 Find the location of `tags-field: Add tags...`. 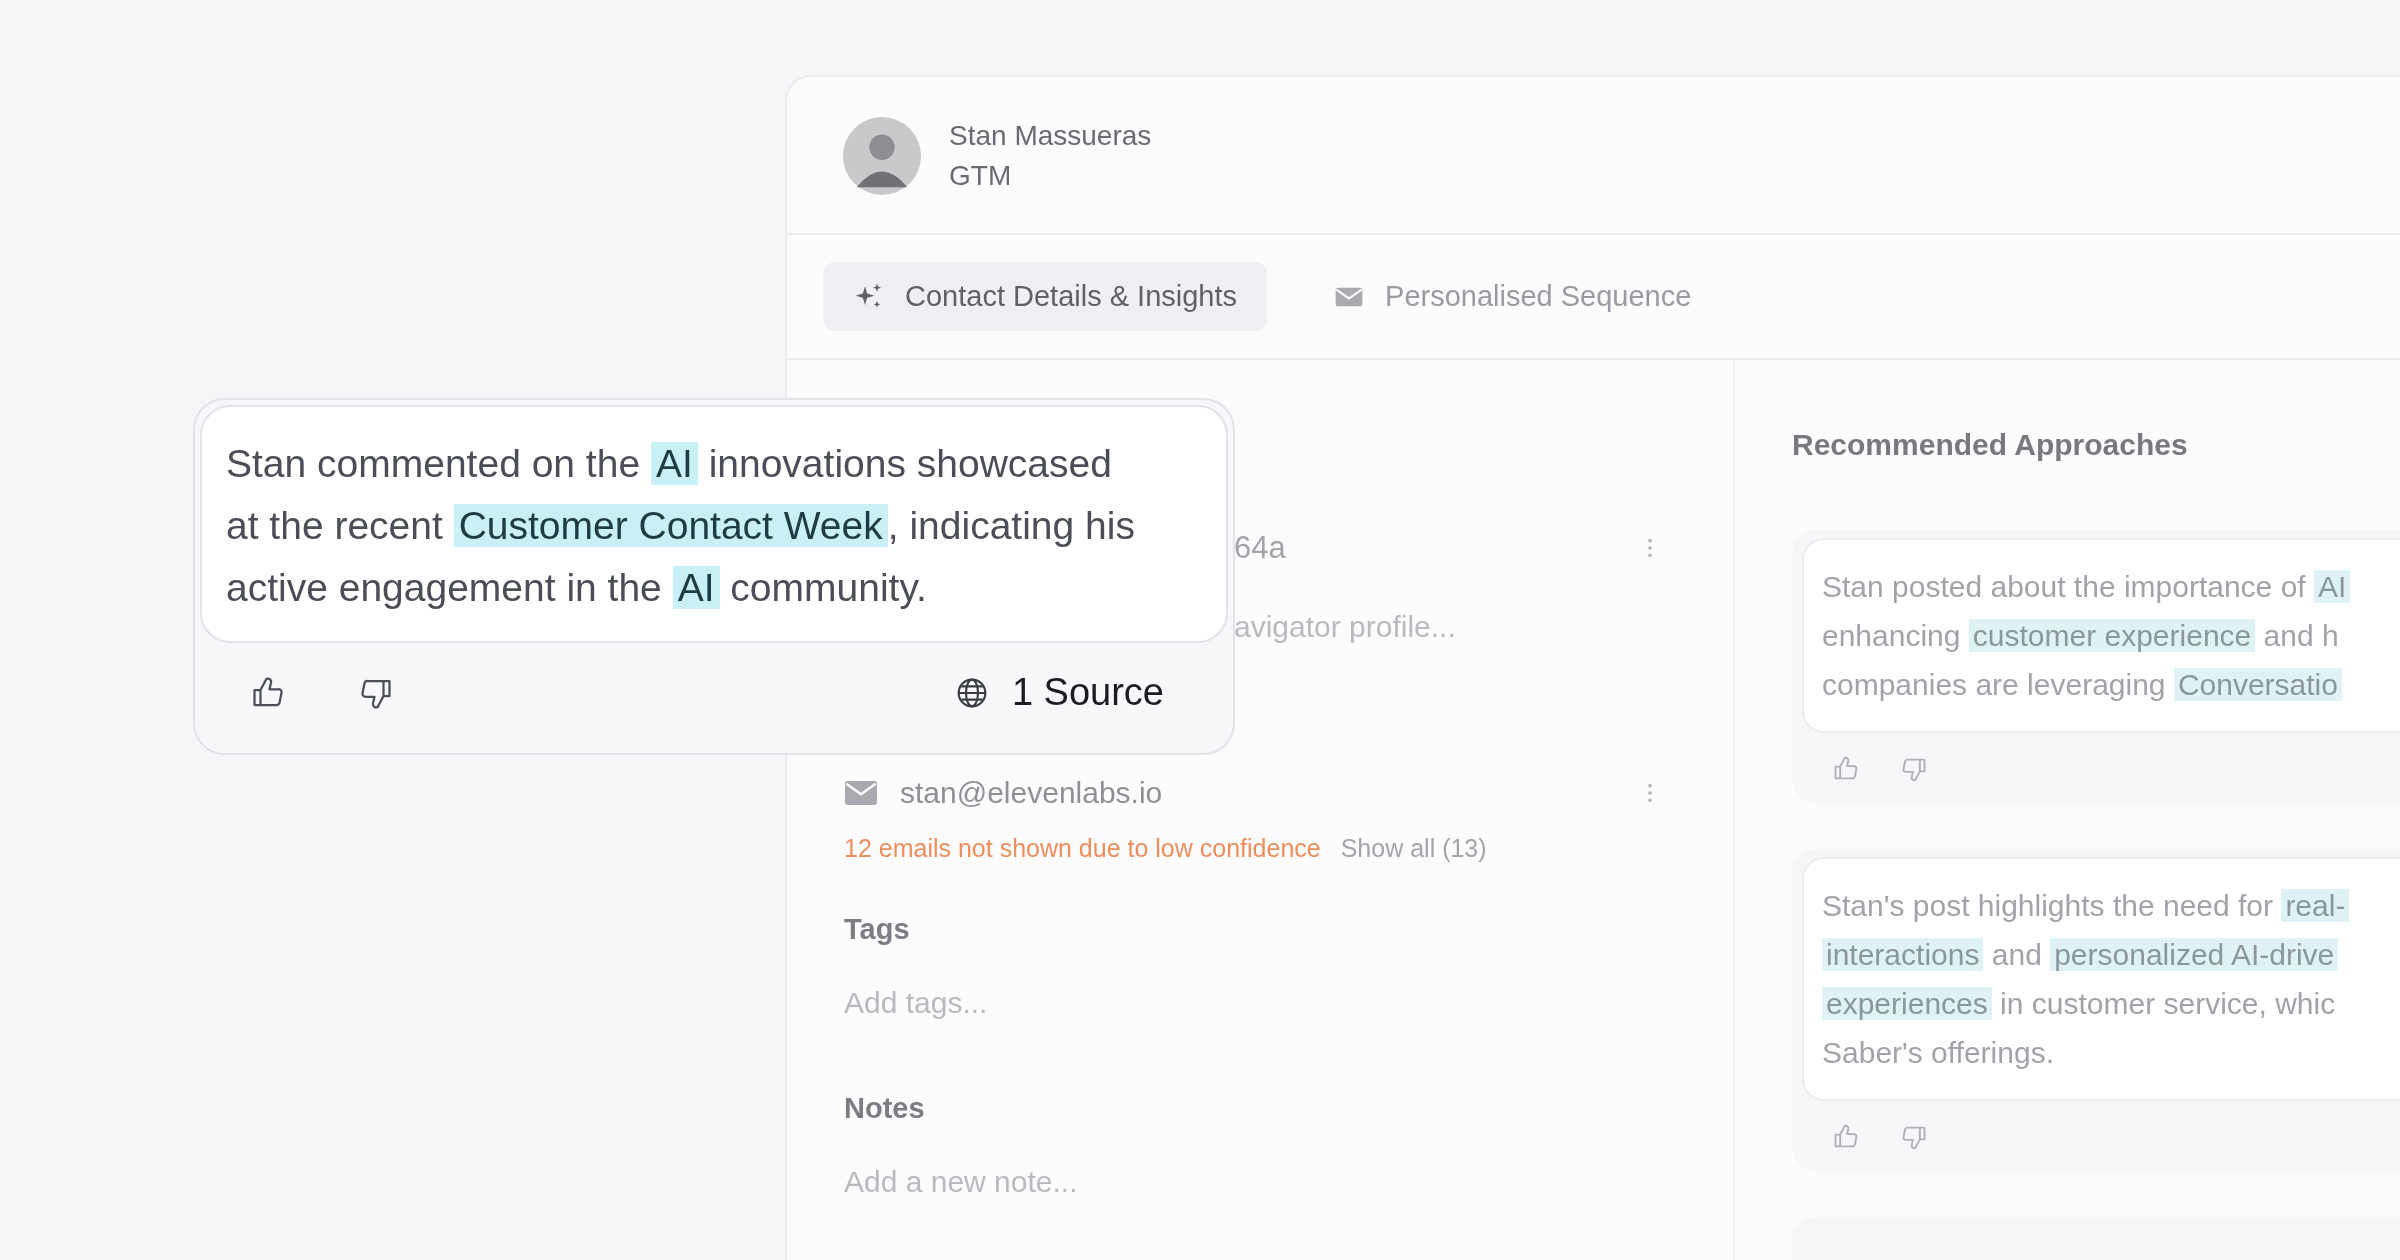

tags-field: Add tags... is located at coordinates (1248, 1003).